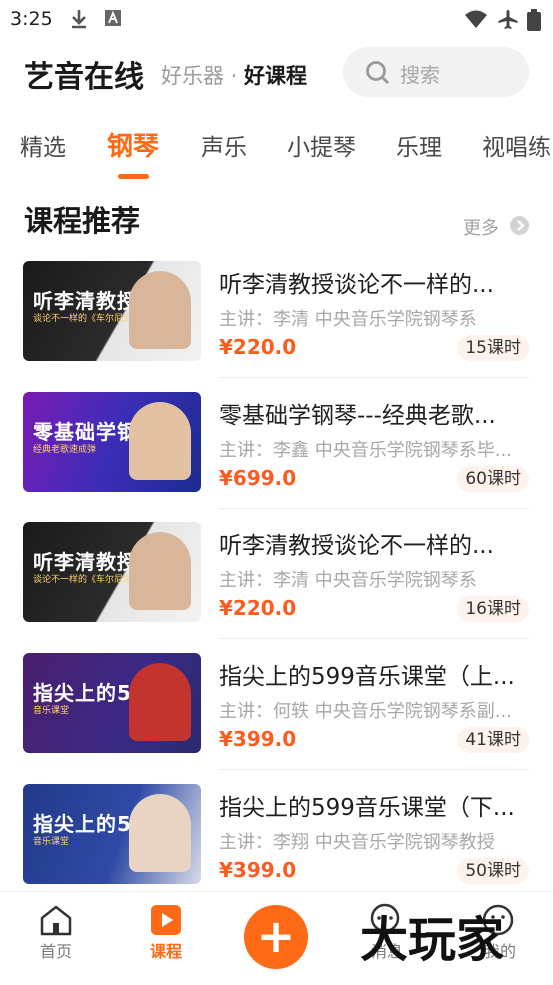 The height and width of the screenshot is (985, 553). What do you see at coordinates (508, 19) in the screenshot?
I see `airplane-icon` at bounding box center [508, 19].